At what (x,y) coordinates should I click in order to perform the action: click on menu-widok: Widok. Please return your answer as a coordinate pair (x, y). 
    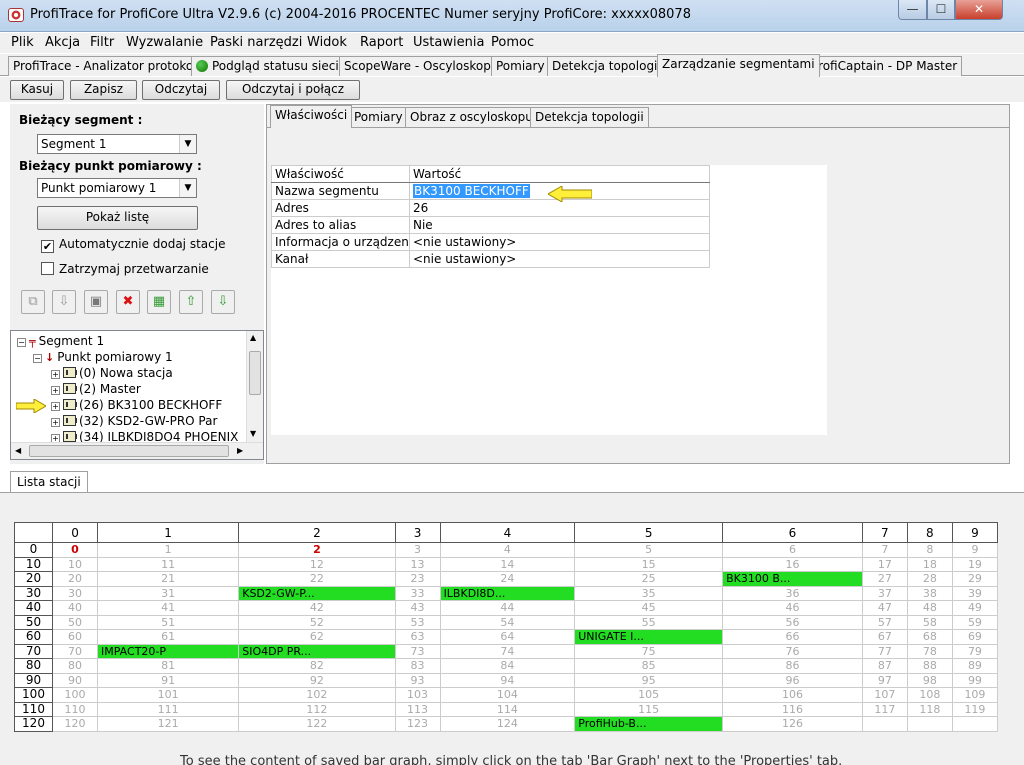
    Looking at the image, I should click on (327, 42).